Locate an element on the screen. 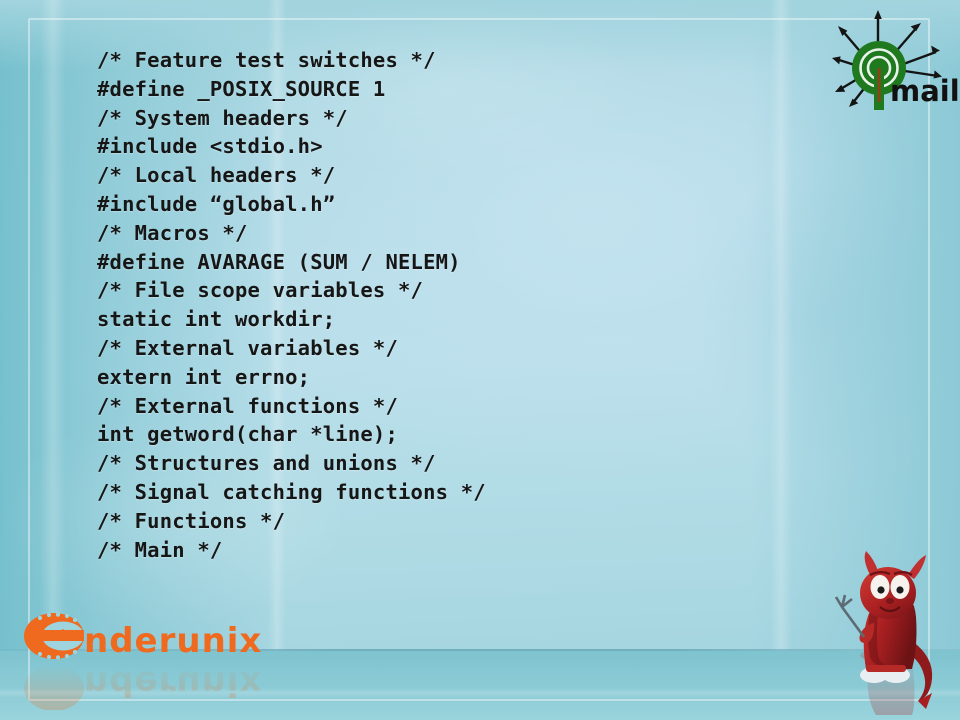 The width and height of the screenshot is (960, 720). daemon-ankles is located at coordinates (886, 668).